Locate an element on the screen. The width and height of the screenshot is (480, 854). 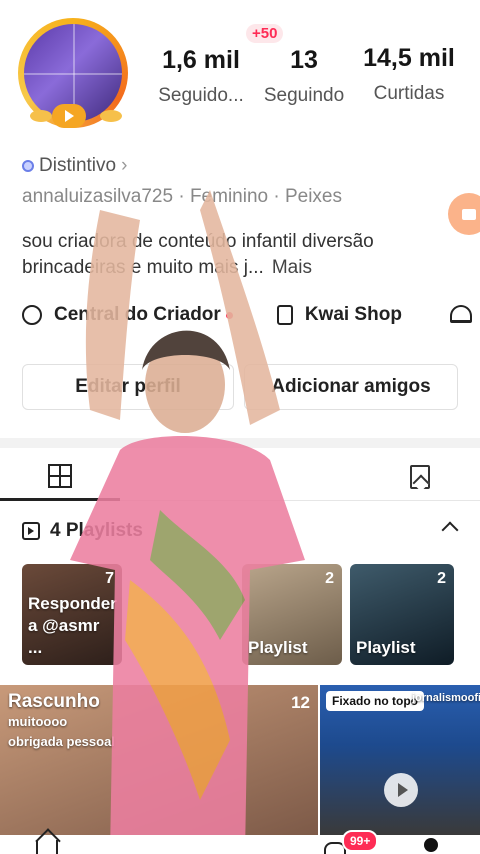
following-count: 13 is located at coordinates (304, 60).